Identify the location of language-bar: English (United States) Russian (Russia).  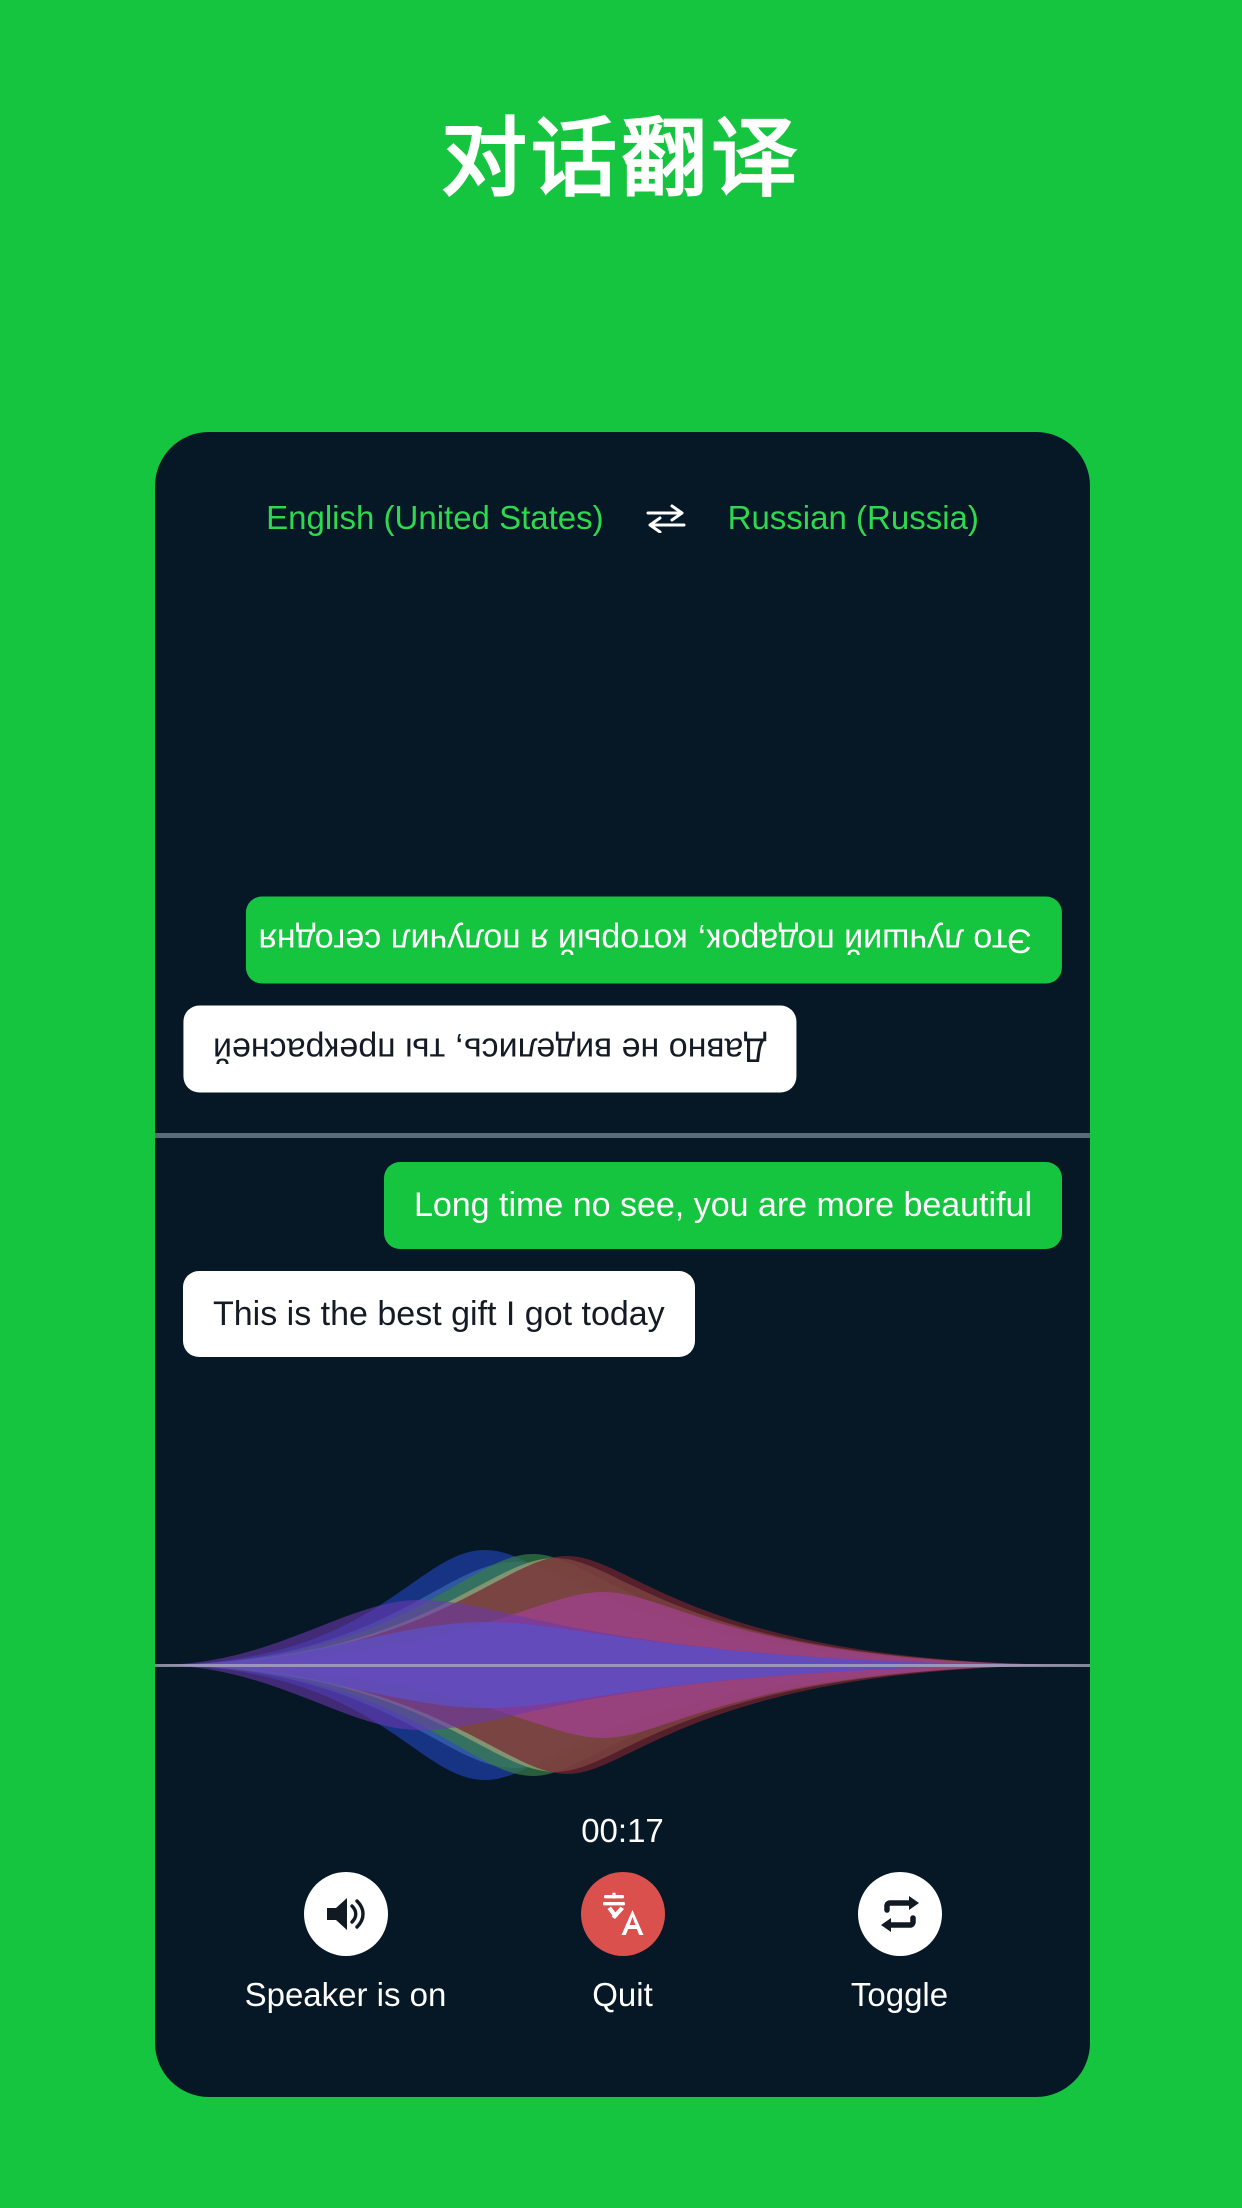
(622, 518).